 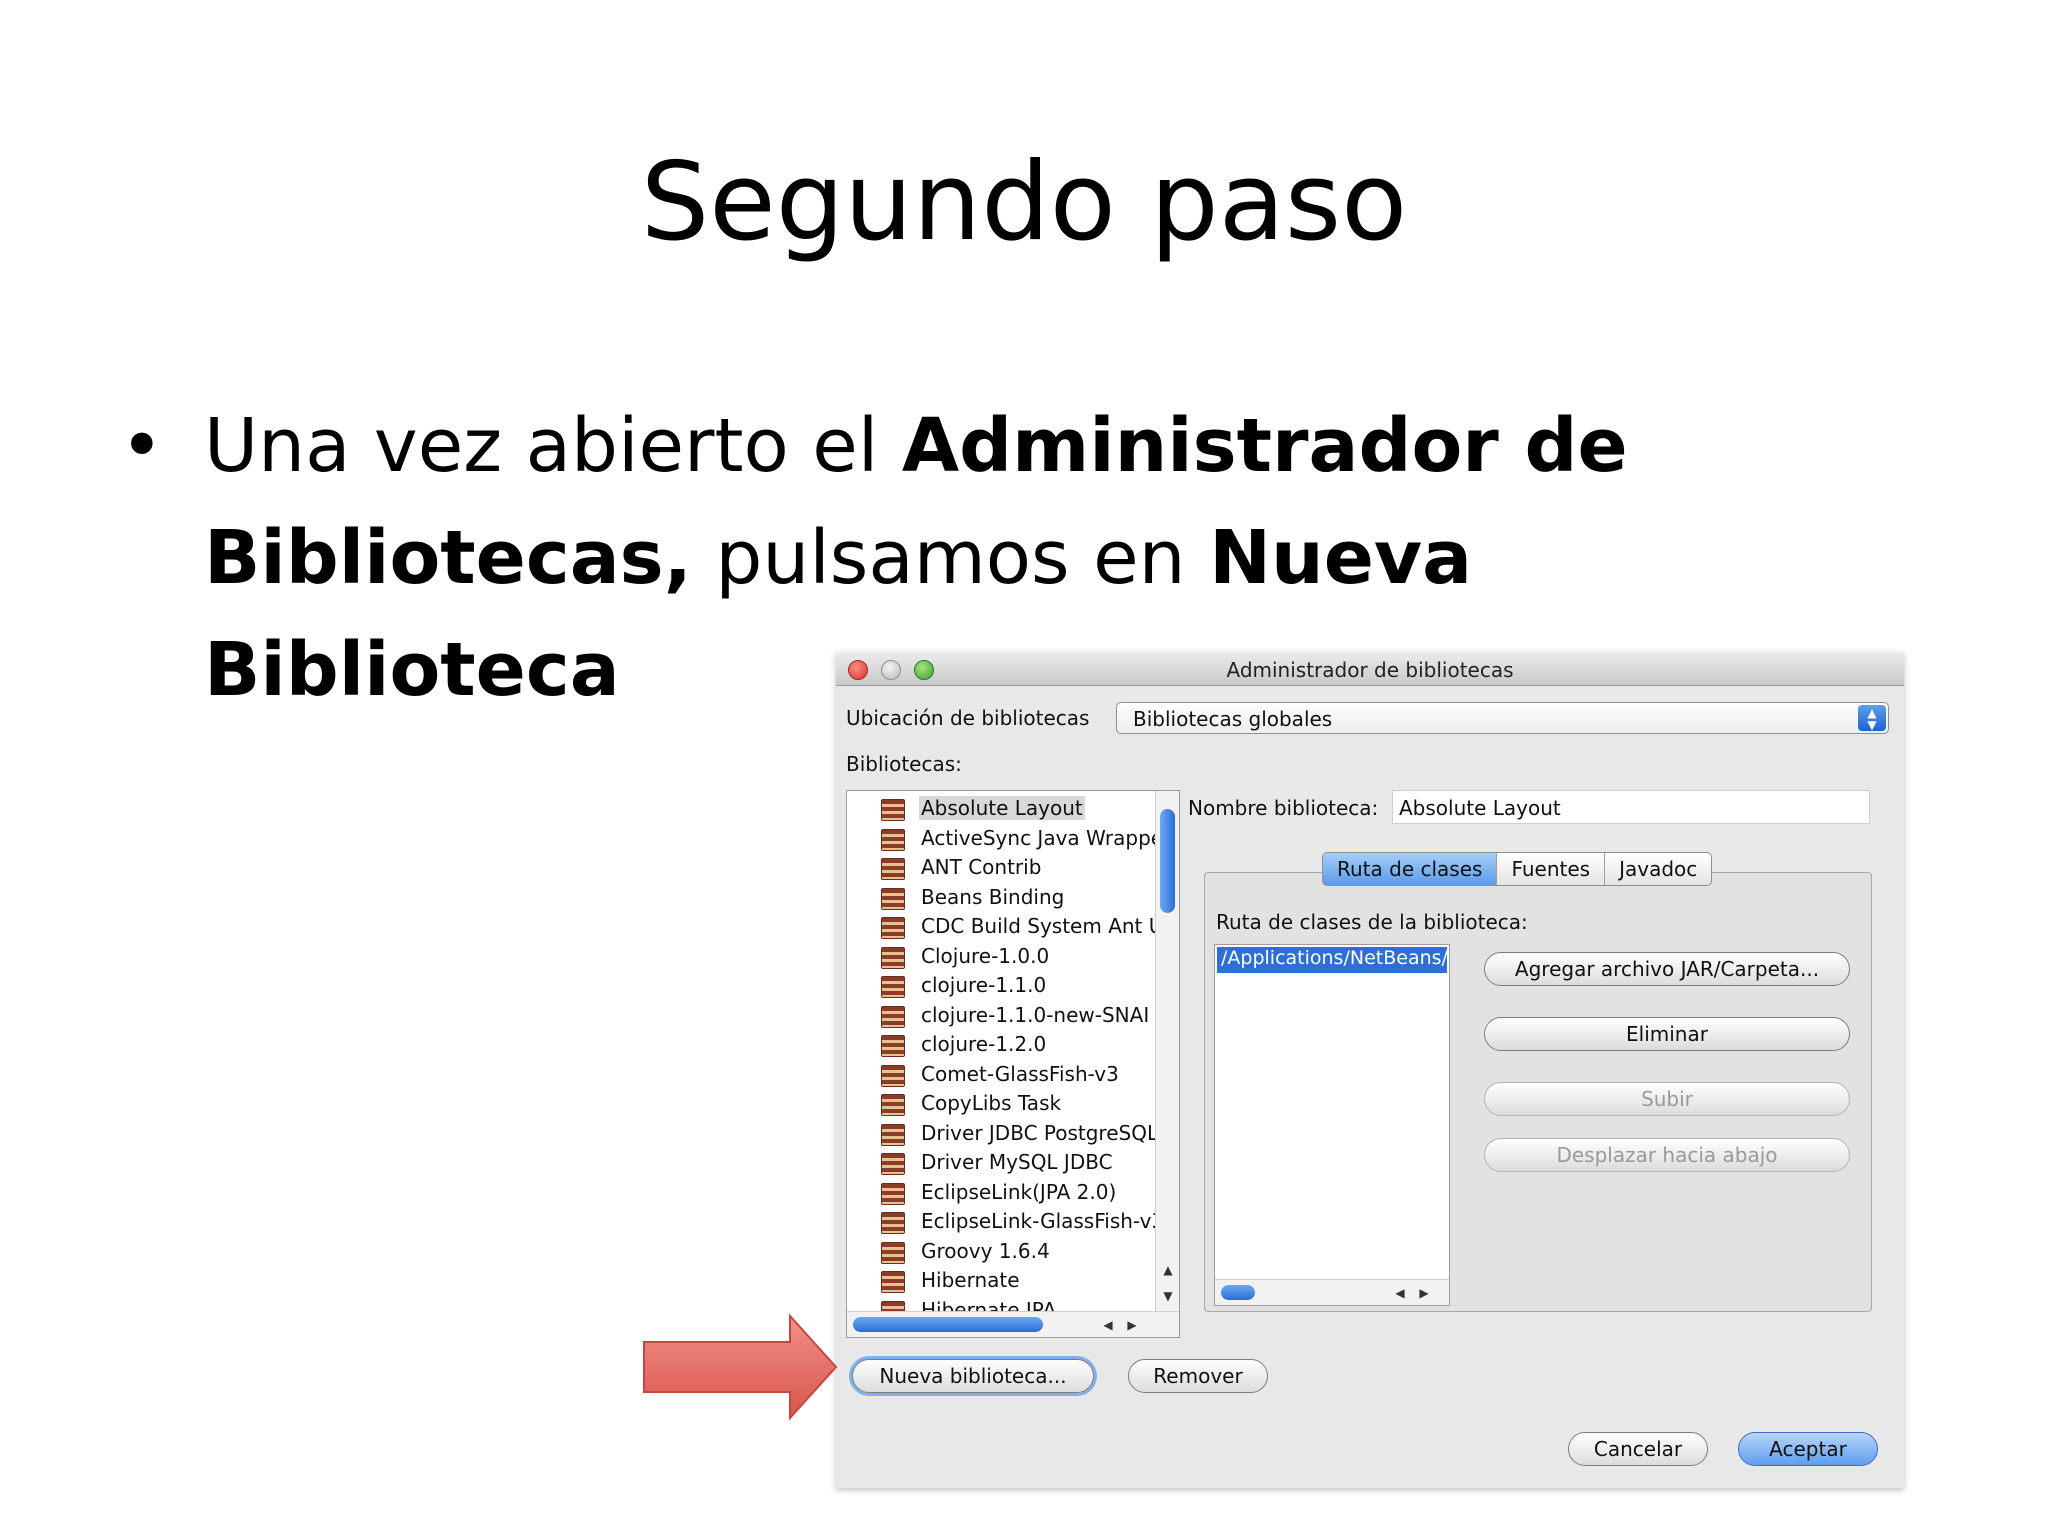 What do you see at coordinates (1132, 1325) in the screenshot?
I see `scroll-right-arrow-icon: ▶` at bounding box center [1132, 1325].